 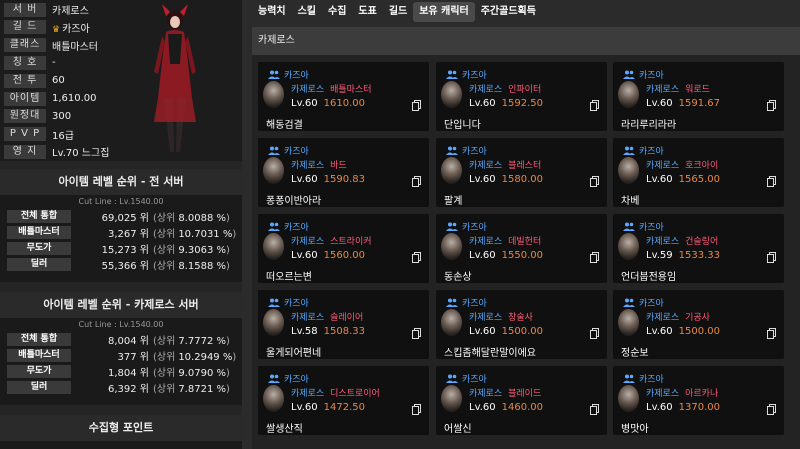 I want to click on tab-item: 능력치, so click(x=272, y=12).